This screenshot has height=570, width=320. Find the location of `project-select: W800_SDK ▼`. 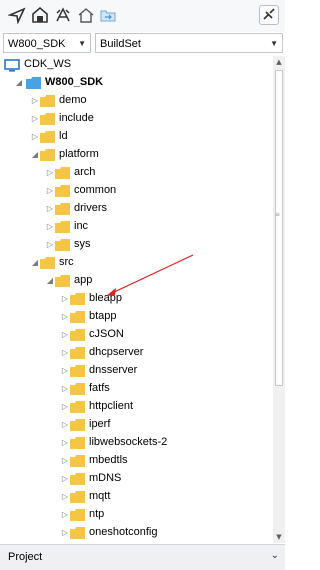

project-select: W800_SDK ▼ is located at coordinates (47, 43).